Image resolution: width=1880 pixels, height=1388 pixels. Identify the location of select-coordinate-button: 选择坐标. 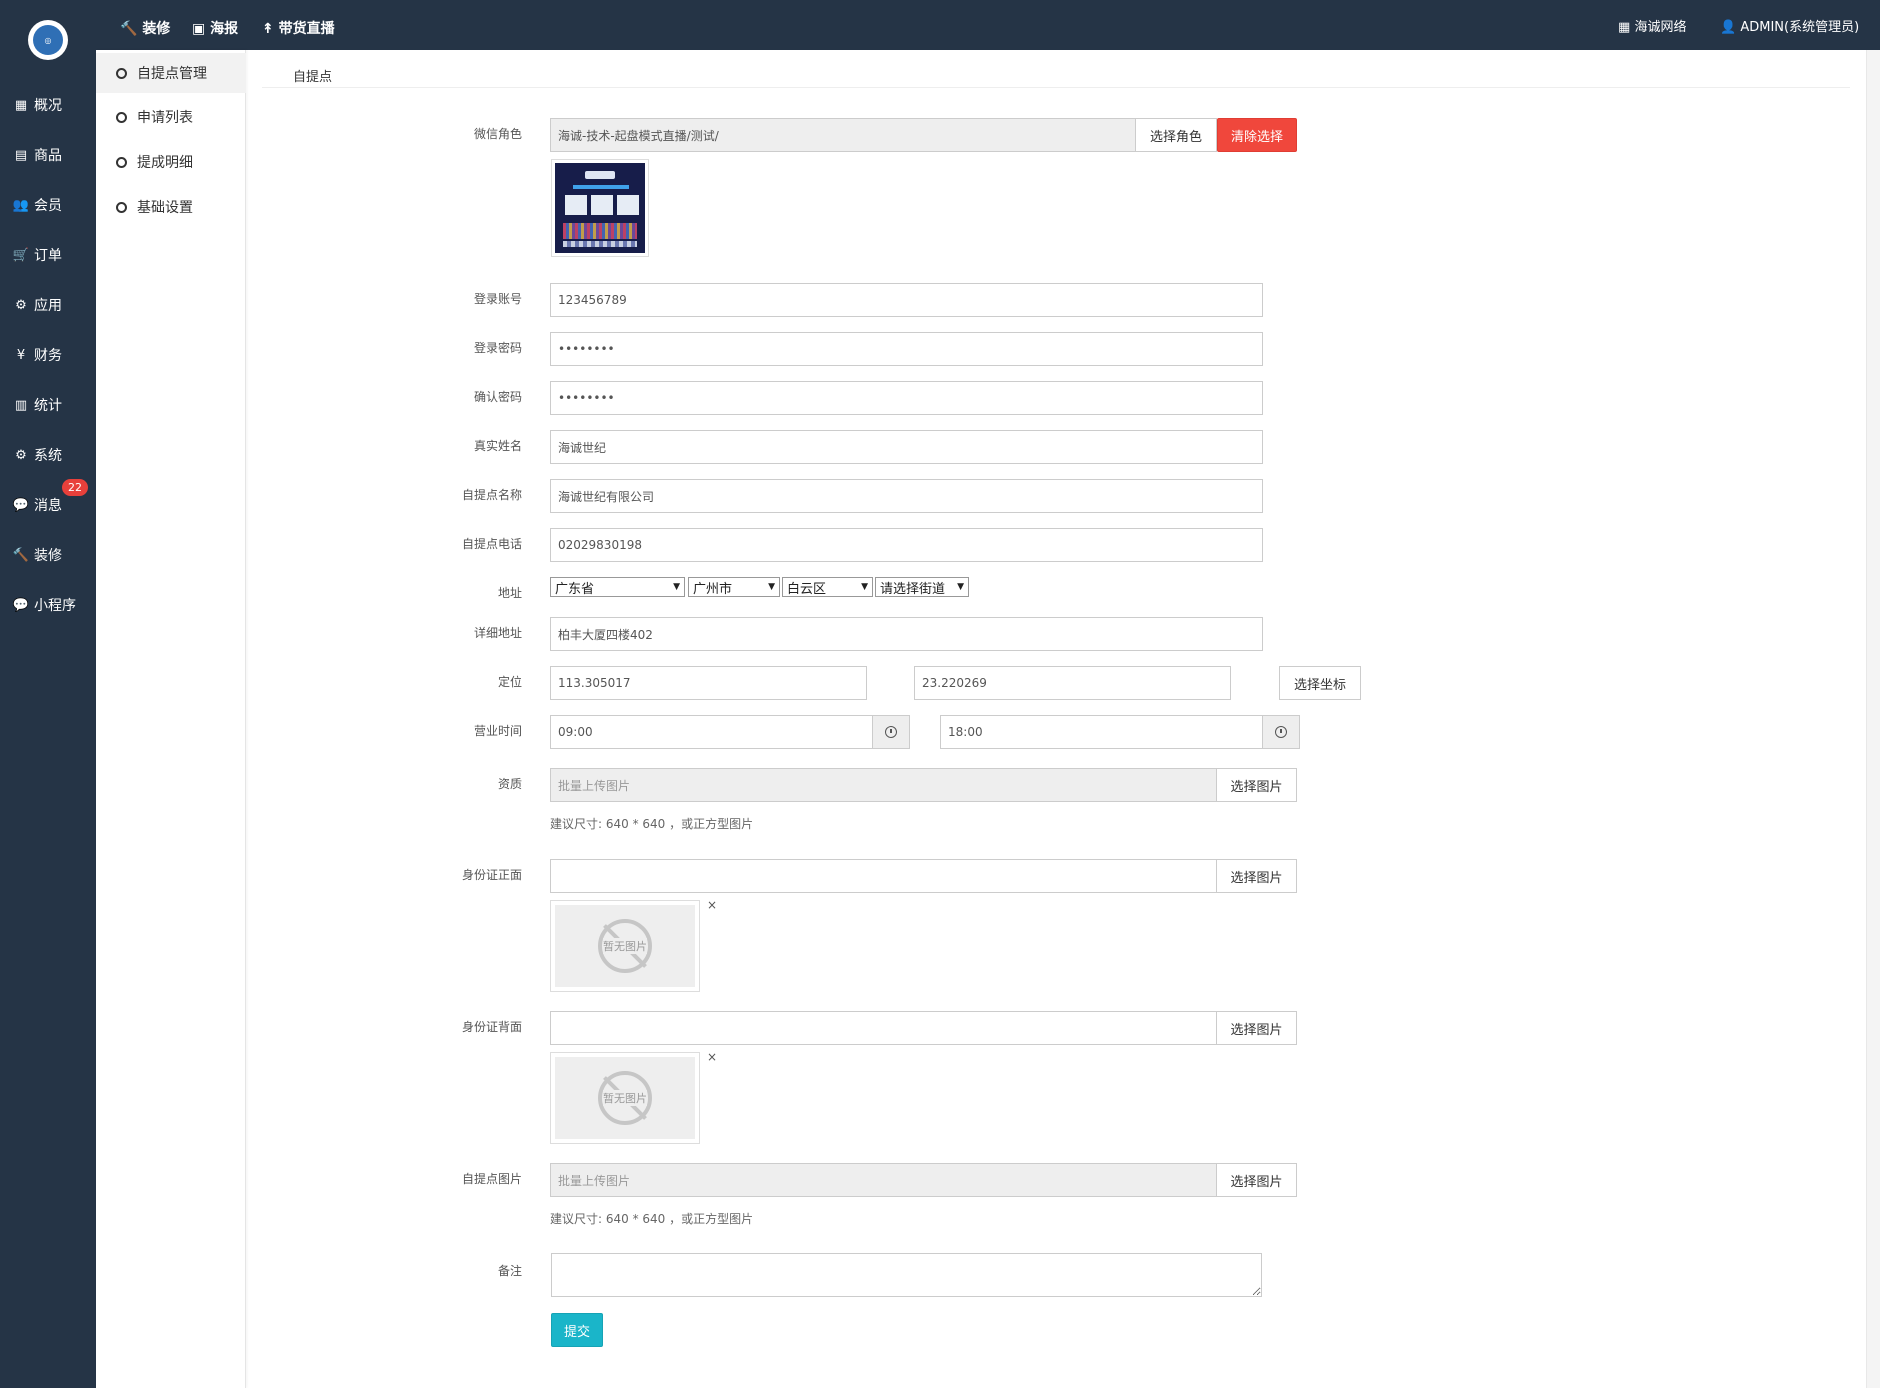
(1320, 683).